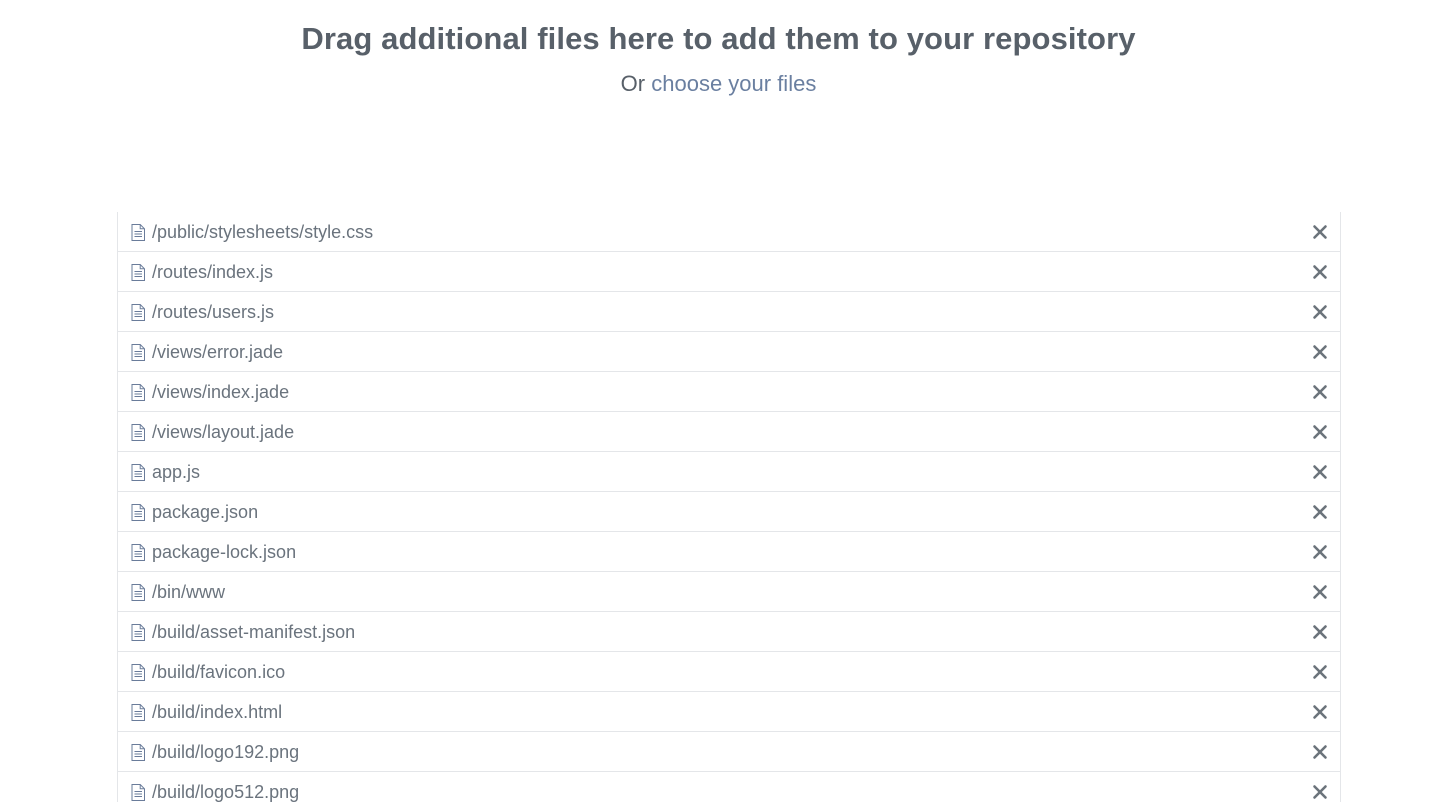 Image resolution: width=1437 pixels, height=802 pixels. What do you see at coordinates (729, 392) in the screenshot?
I see `file-row: /views/index.jade` at bounding box center [729, 392].